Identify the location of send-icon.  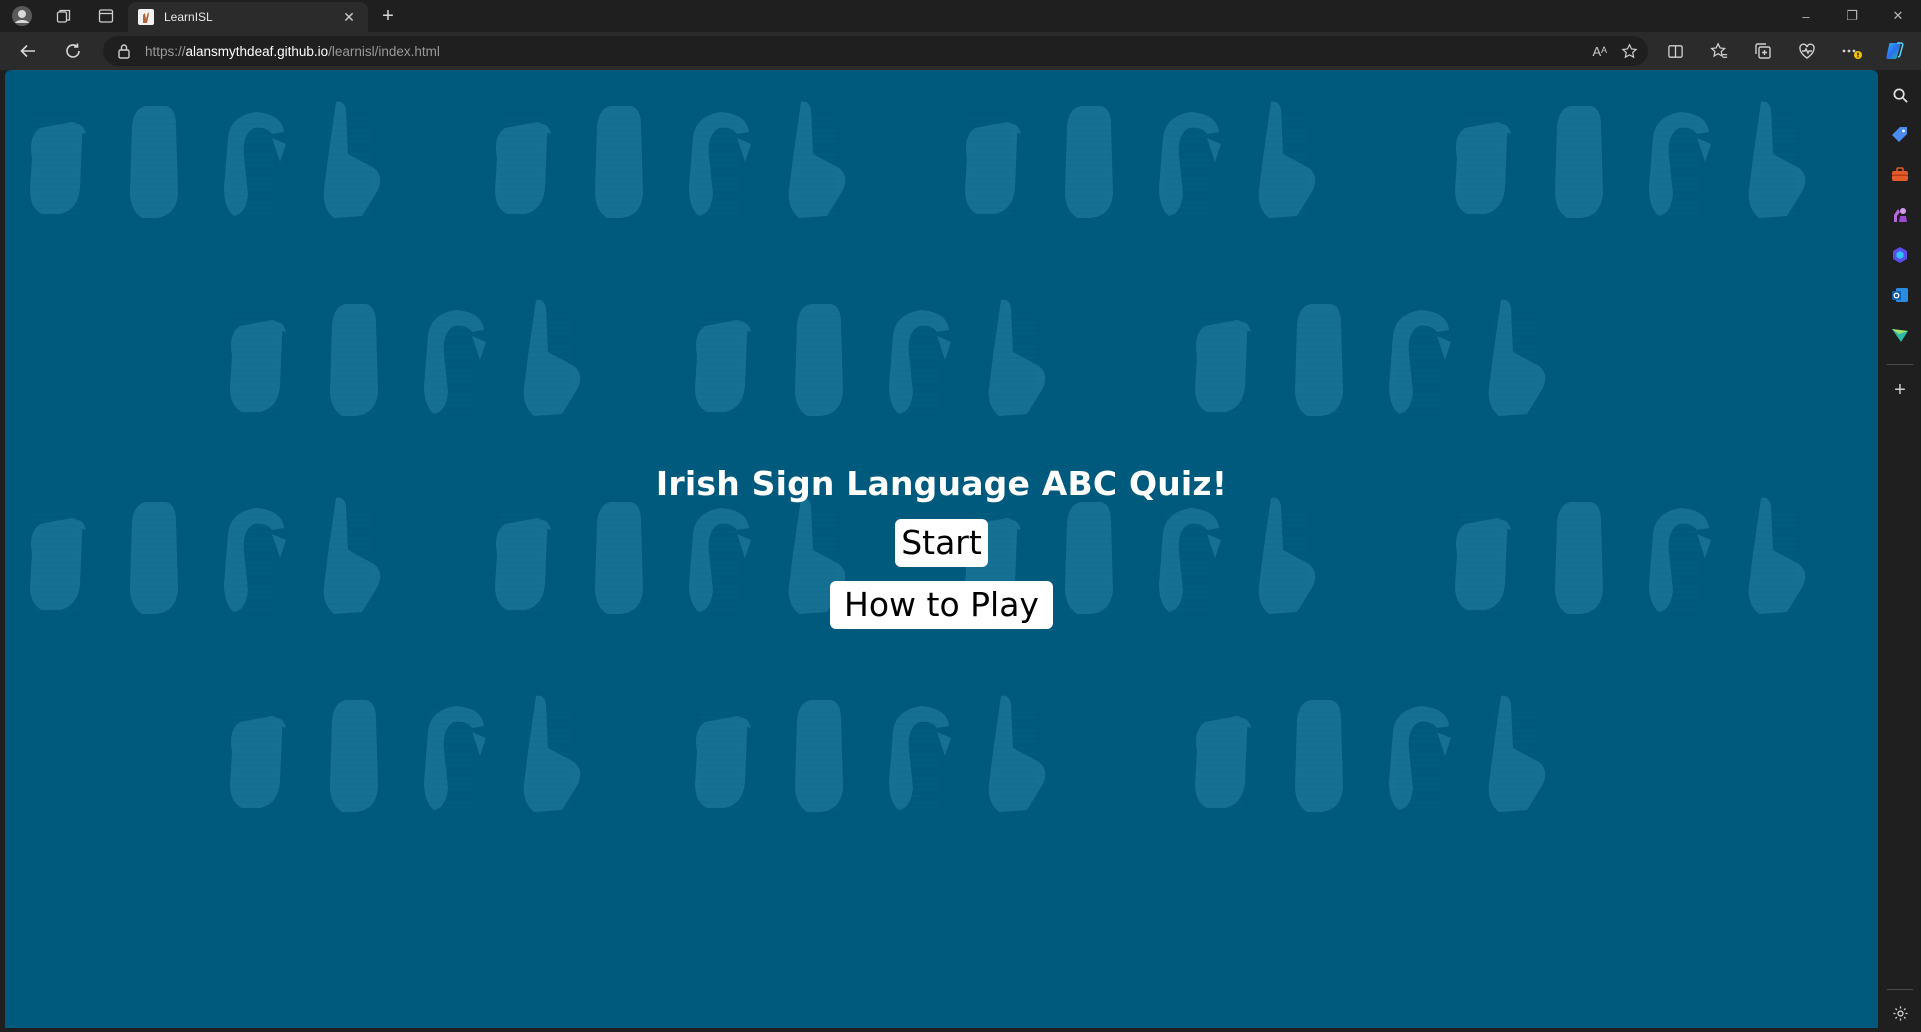
(1900, 335).